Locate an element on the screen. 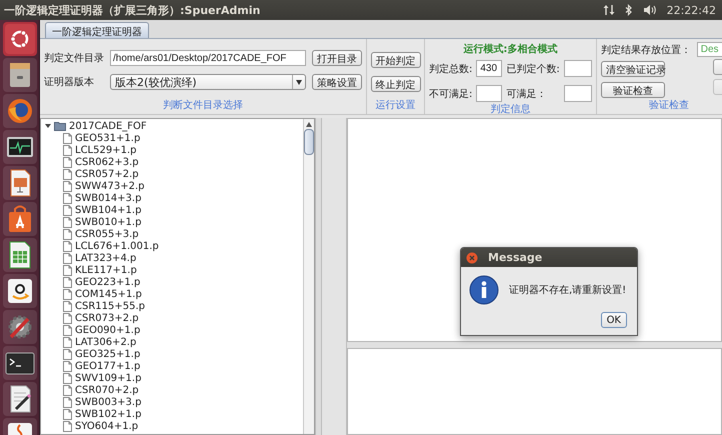 The width and height of the screenshot is (722, 435). tree-item: CSR062+3.p is located at coordinates (107, 162).